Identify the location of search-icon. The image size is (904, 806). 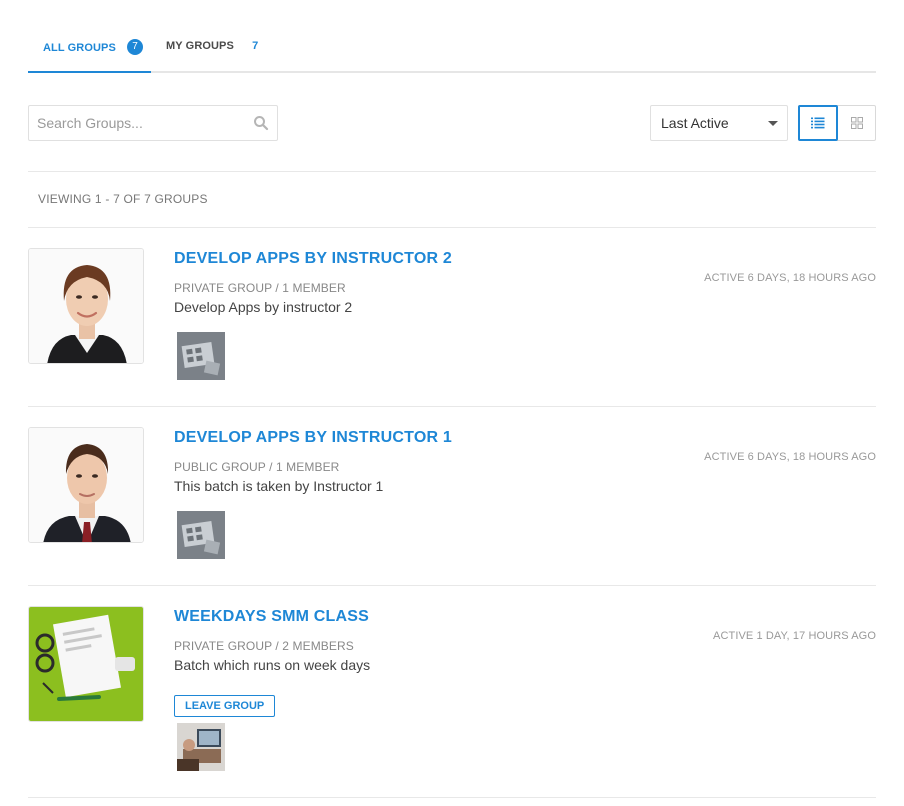
(261, 123).